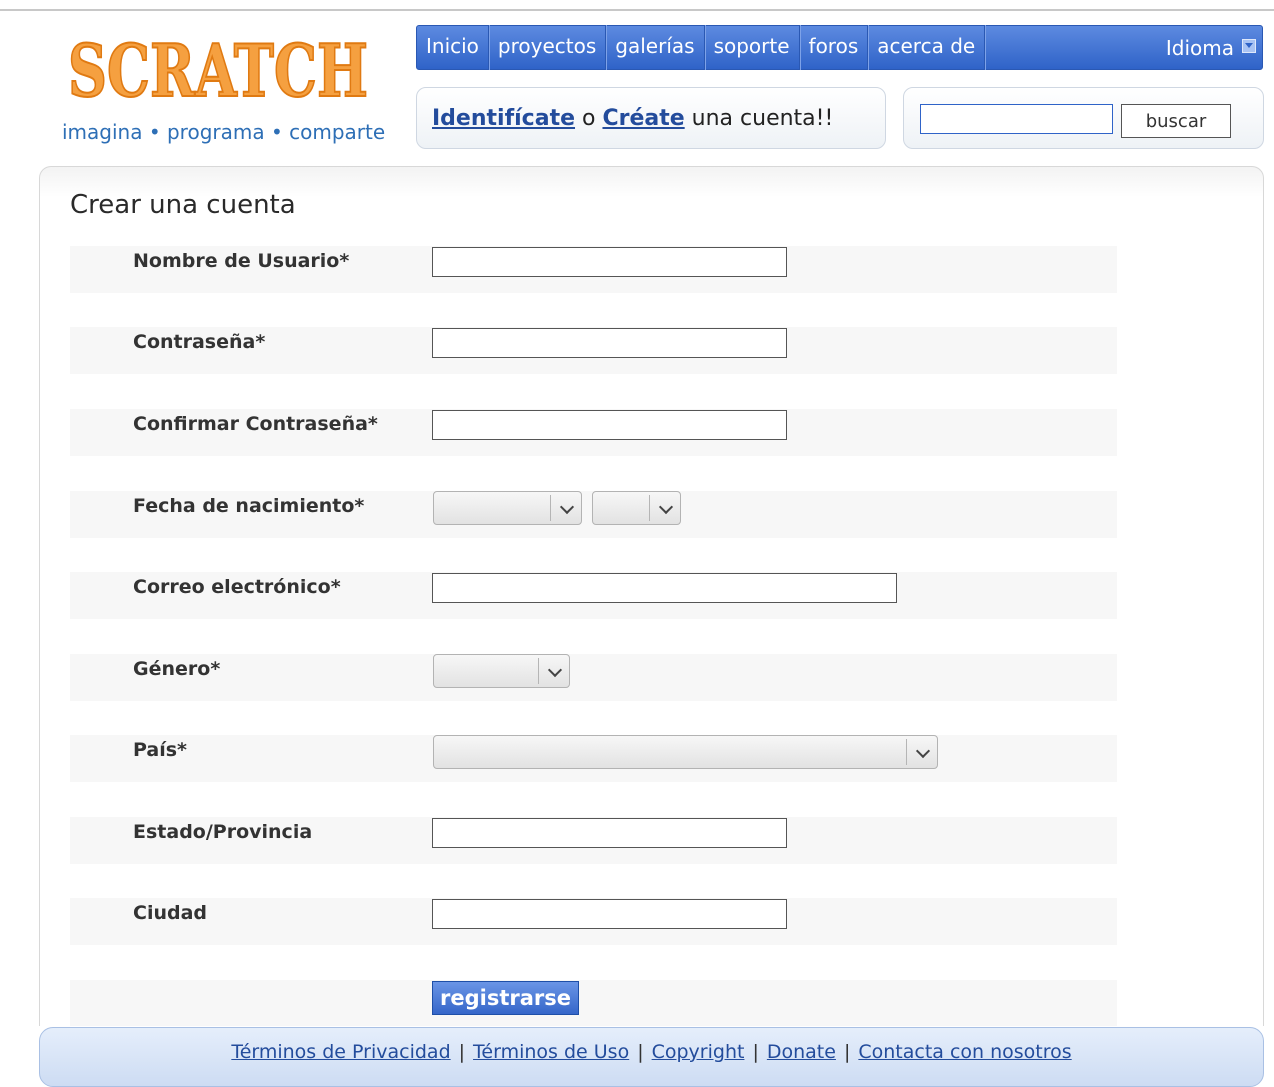  What do you see at coordinates (1016, 119) in the screenshot?
I see `search-input` at bounding box center [1016, 119].